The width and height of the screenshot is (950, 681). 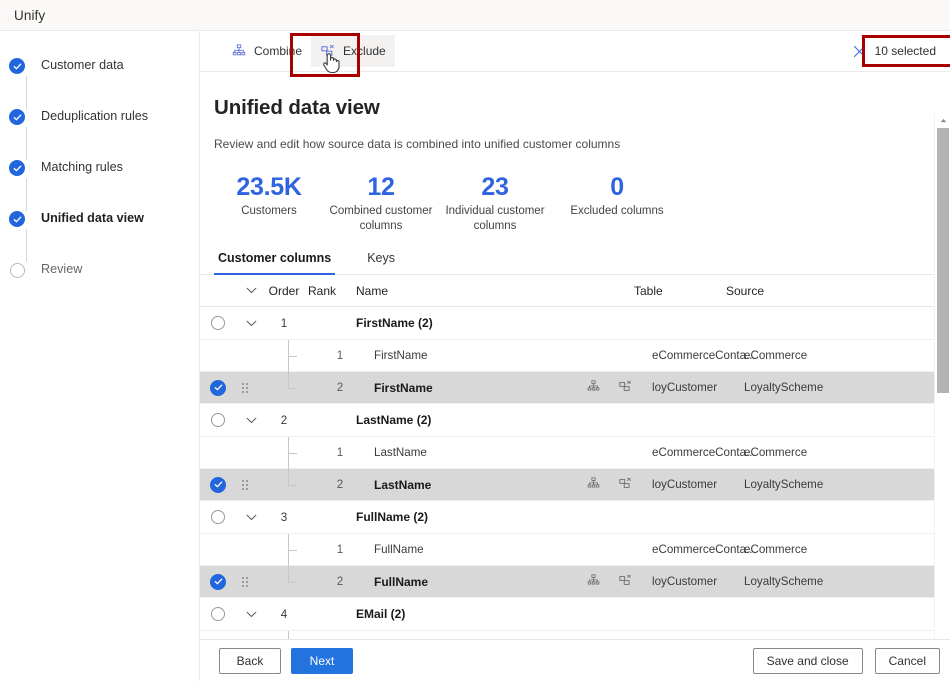 What do you see at coordinates (567, 291) in the screenshot?
I see `table-header-row: Order Rank Name Table Source` at bounding box center [567, 291].